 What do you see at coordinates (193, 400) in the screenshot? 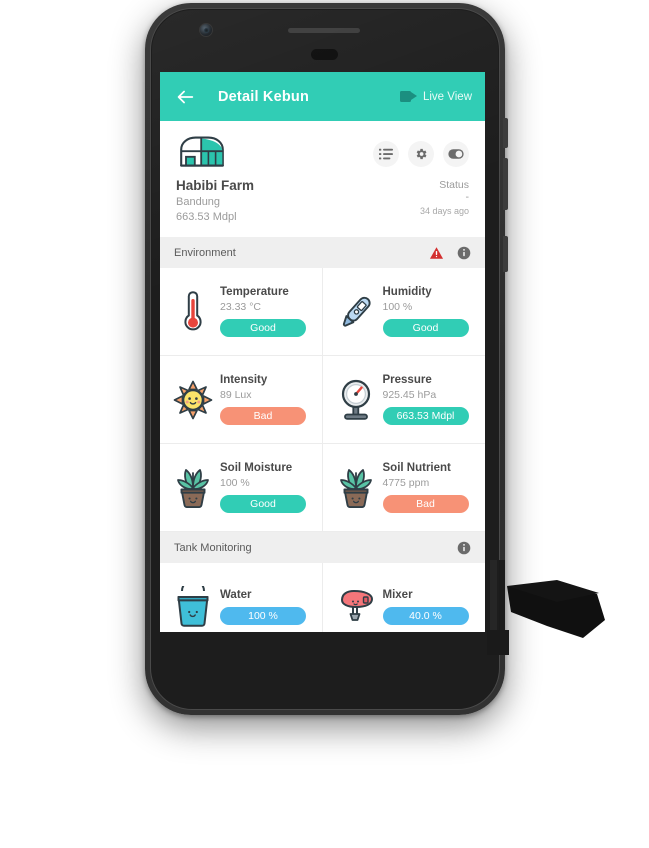
I see `sun-icon` at bounding box center [193, 400].